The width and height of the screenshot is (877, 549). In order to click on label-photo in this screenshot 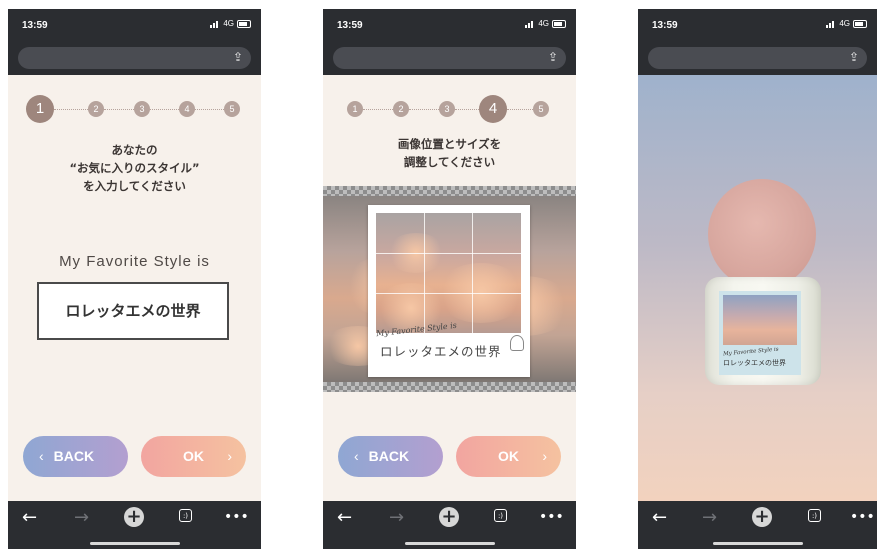, I will do `click(760, 320)`.